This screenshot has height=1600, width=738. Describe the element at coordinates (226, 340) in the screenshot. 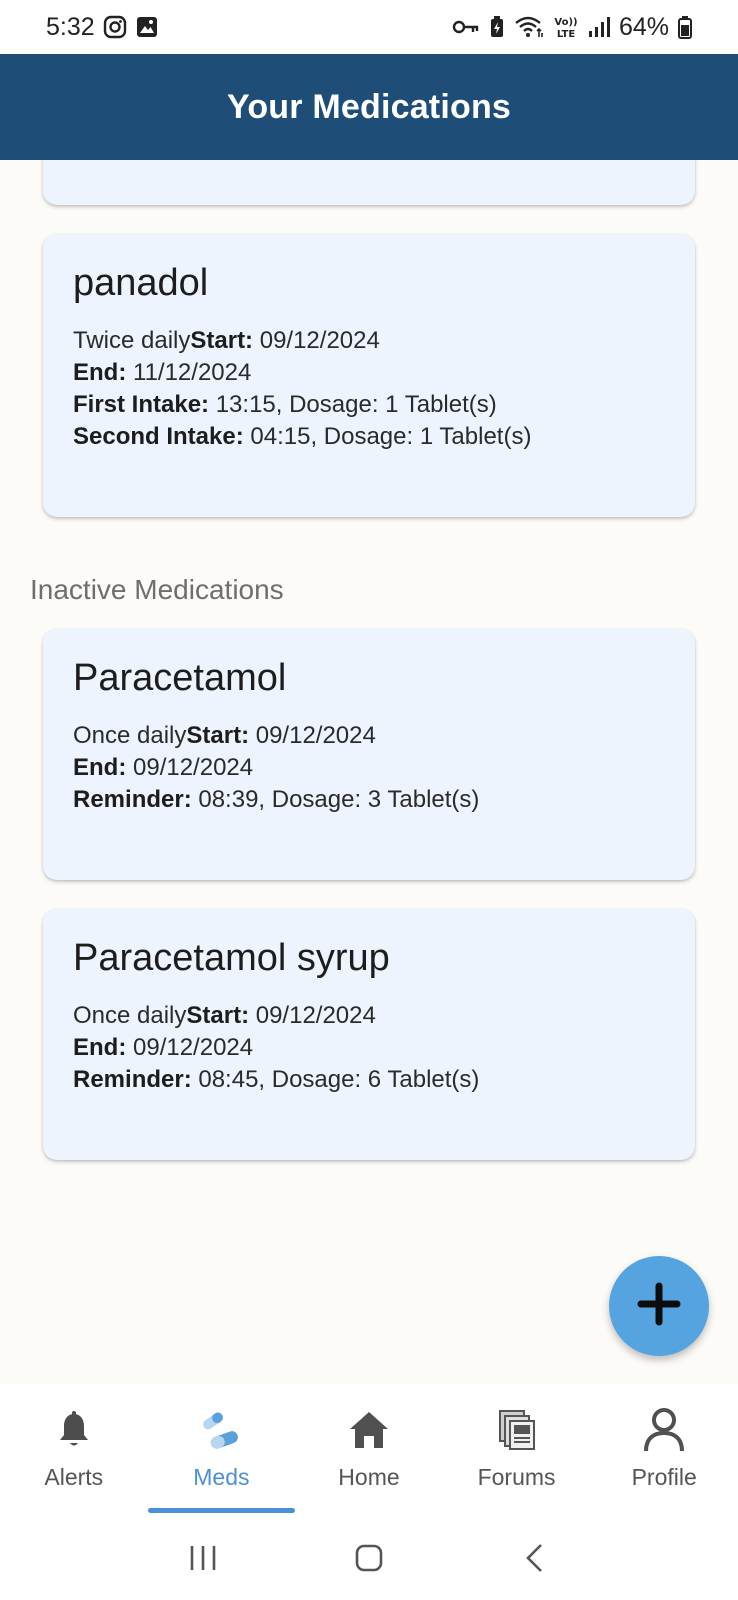

I see `medication-schedule: Twice dailyStart: 09/12/2024` at that location.